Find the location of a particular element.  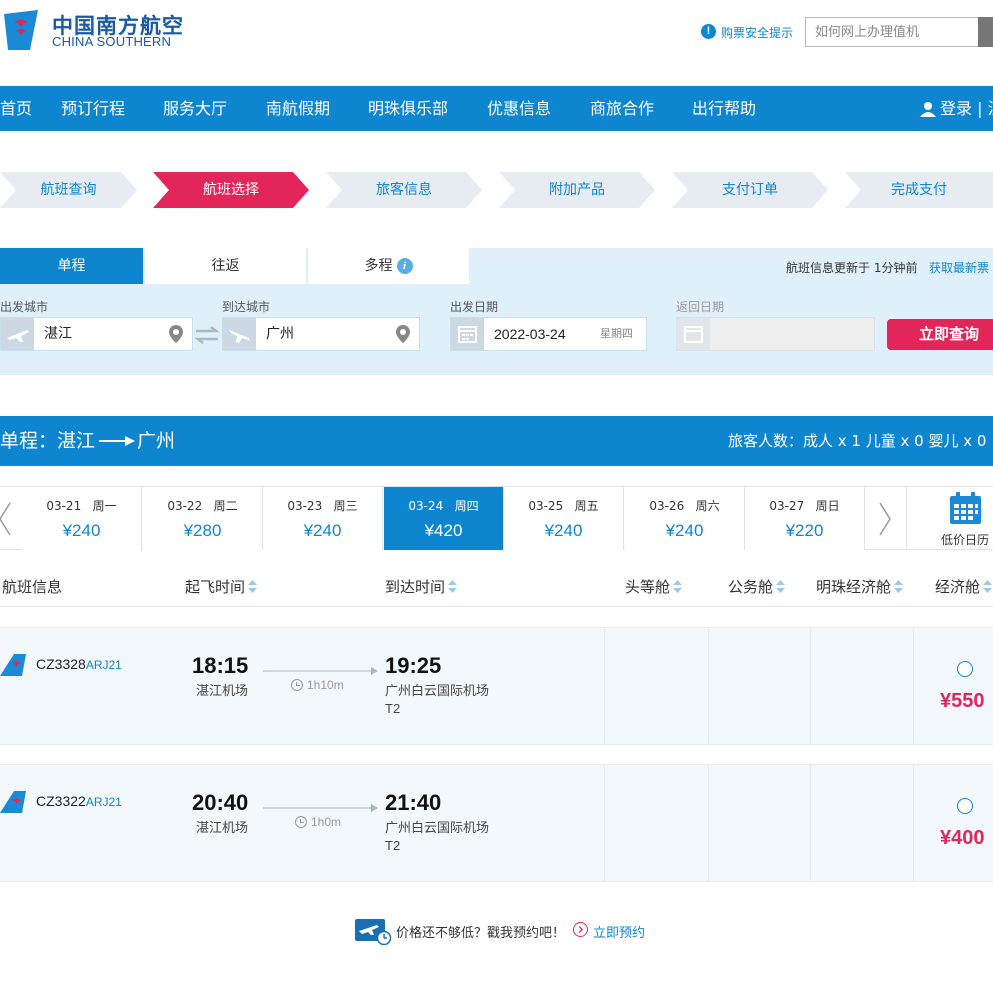

header-business-class: 公务舱 is located at coordinates (757, 587).